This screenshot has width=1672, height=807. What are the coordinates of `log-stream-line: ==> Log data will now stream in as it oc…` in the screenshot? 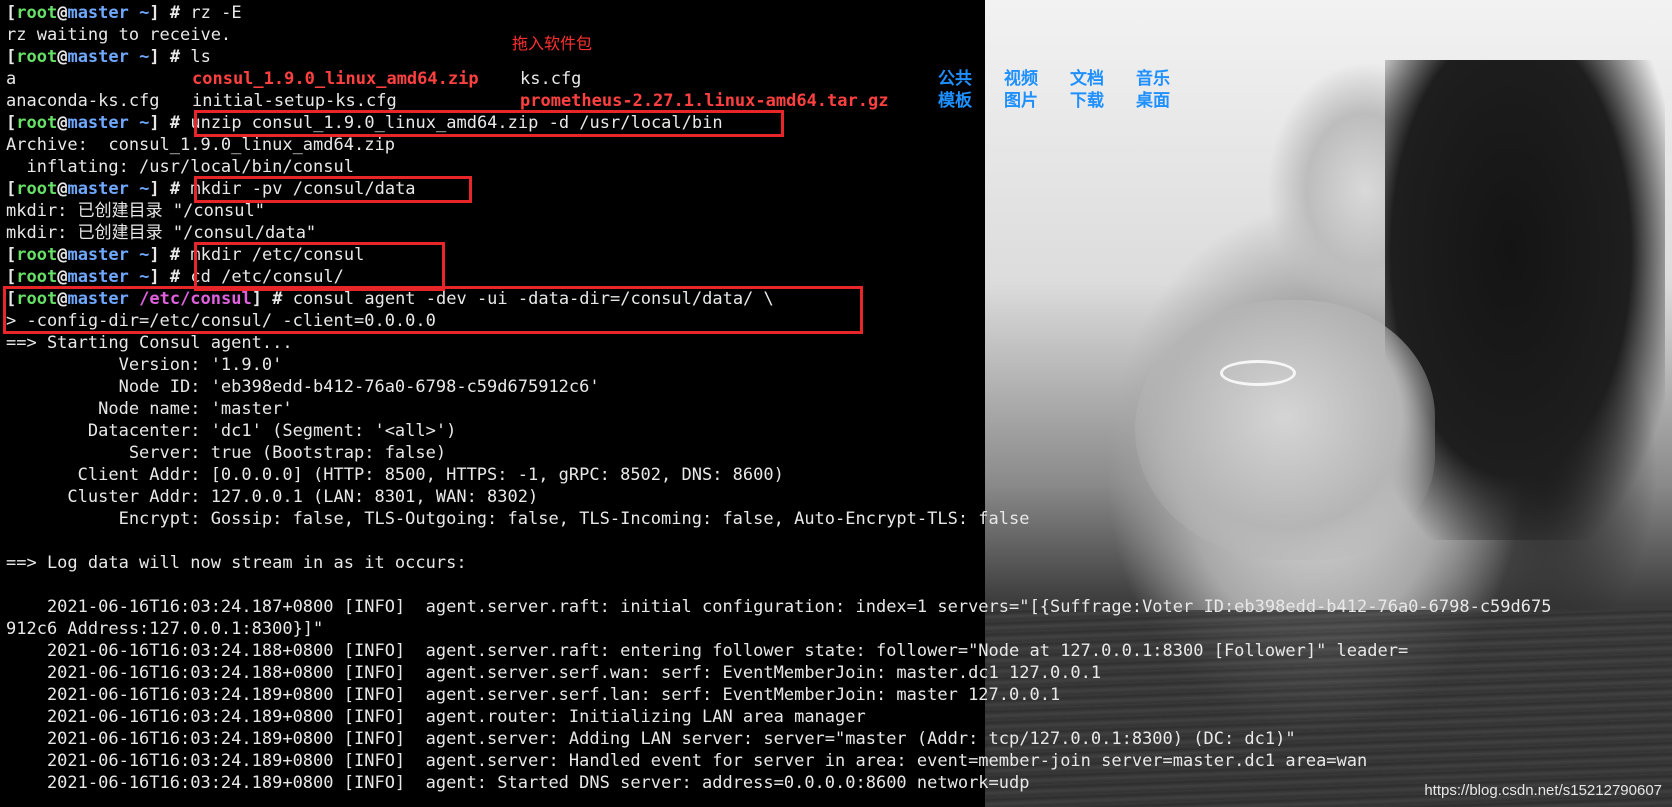 It's located at (236, 563).